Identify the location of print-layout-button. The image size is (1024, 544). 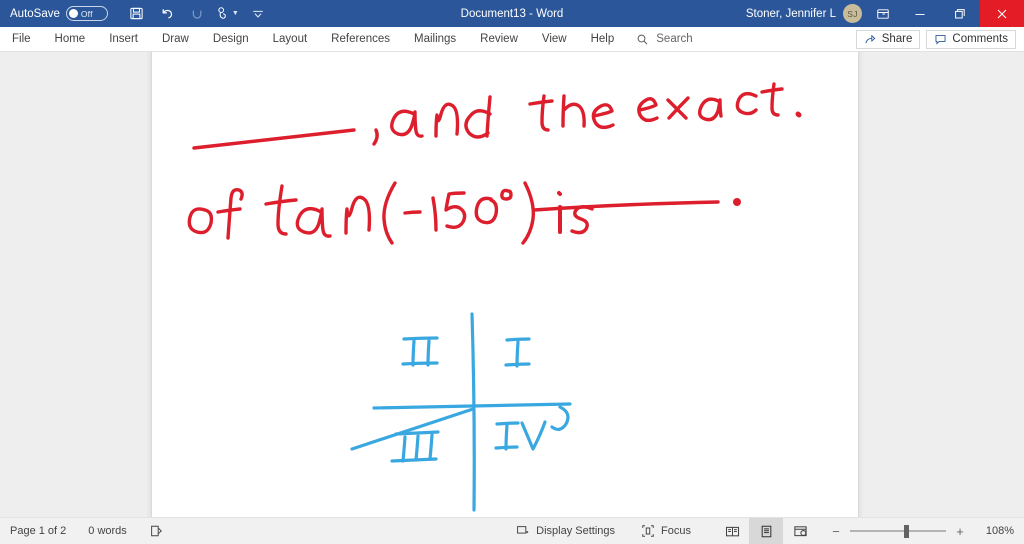
(766, 530).